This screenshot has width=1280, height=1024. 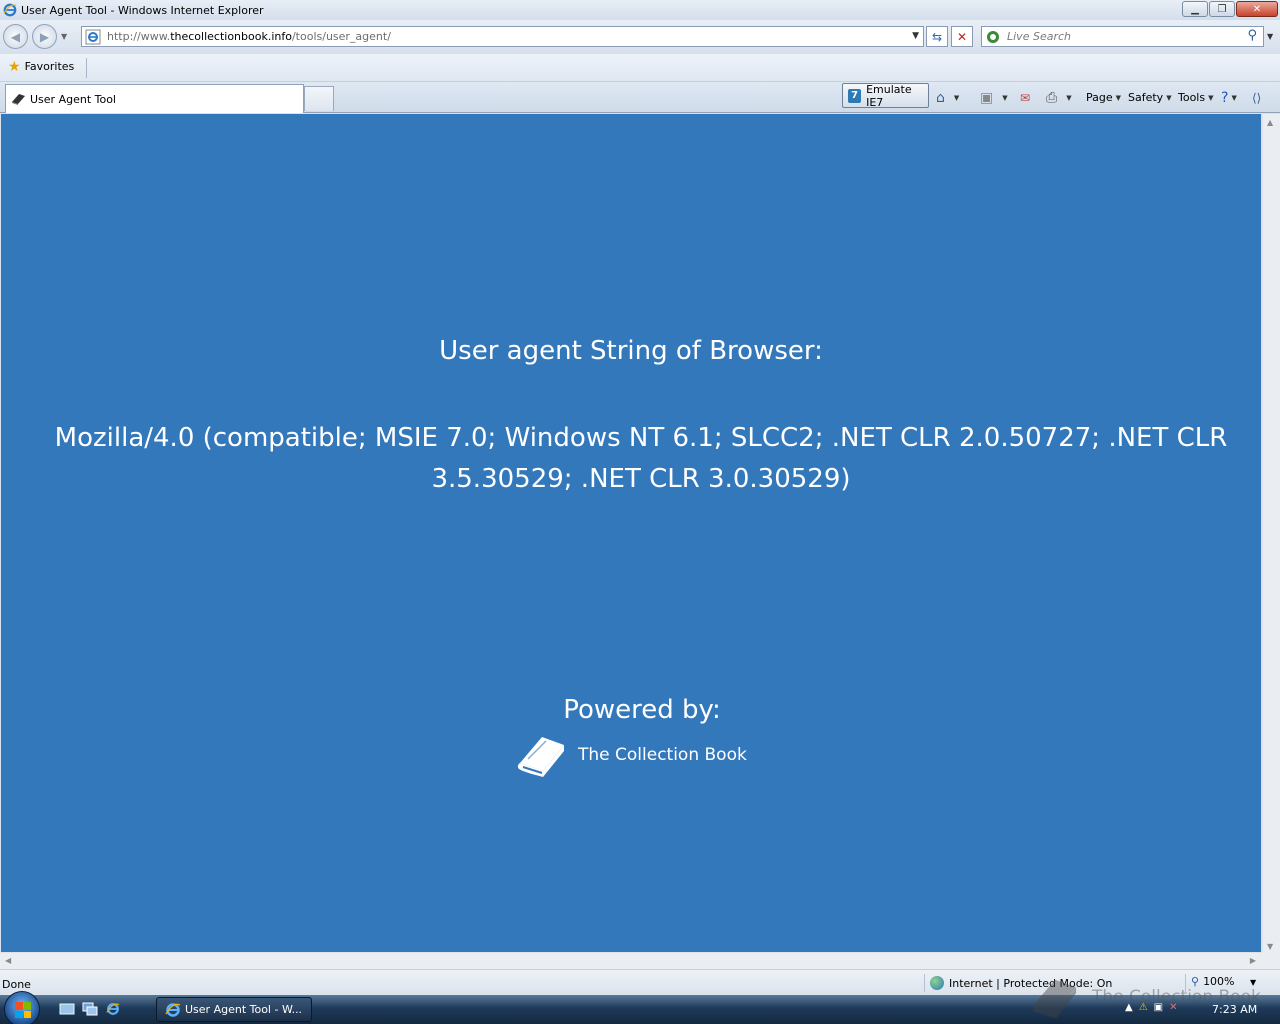 I want to click on scroll-left-icon: ◀, so click(x=8, y=960).